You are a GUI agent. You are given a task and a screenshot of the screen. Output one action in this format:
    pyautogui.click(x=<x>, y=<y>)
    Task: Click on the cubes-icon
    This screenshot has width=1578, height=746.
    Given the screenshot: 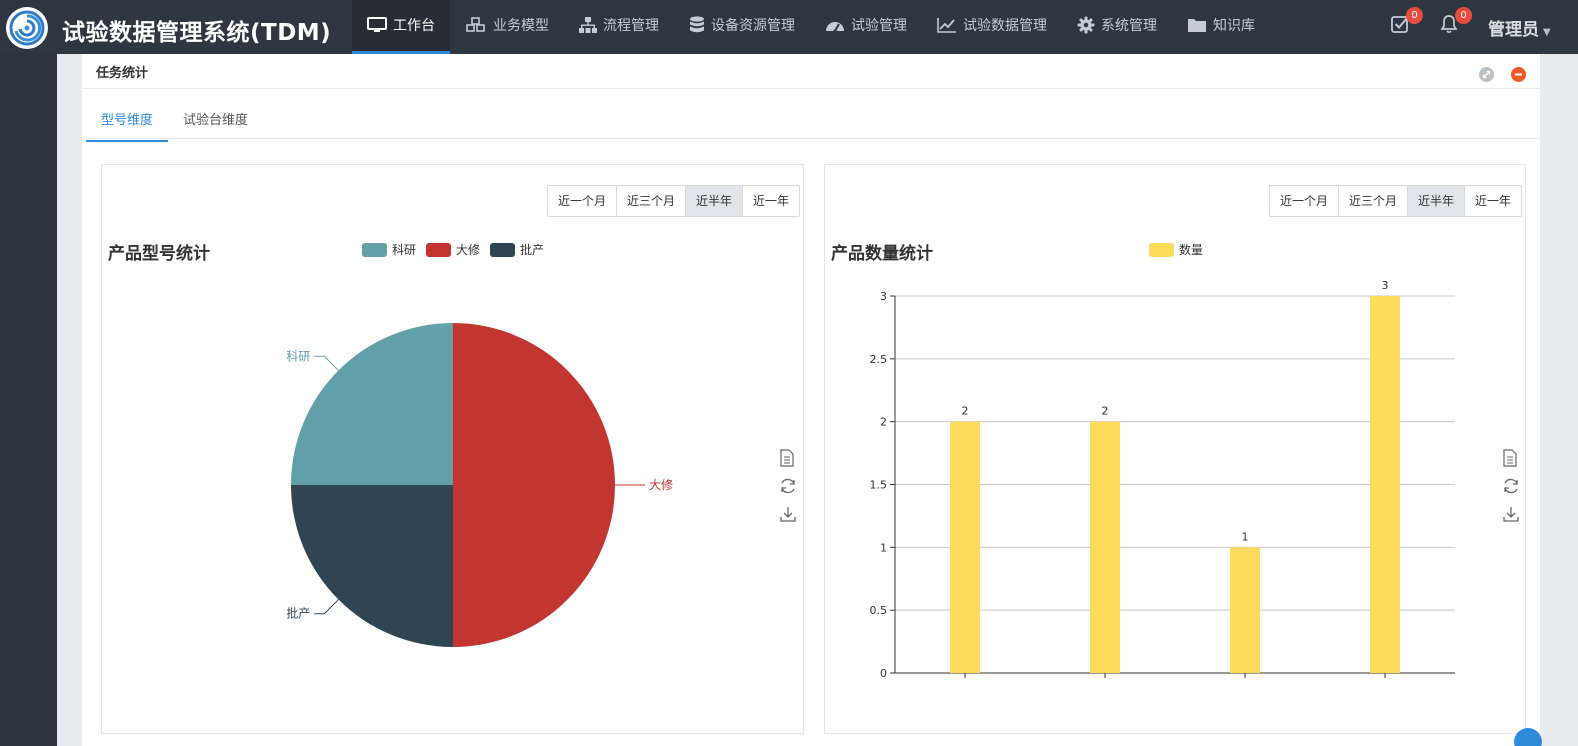 What is the action you would take?
    pyautogui.click(x=475, y=24)
    